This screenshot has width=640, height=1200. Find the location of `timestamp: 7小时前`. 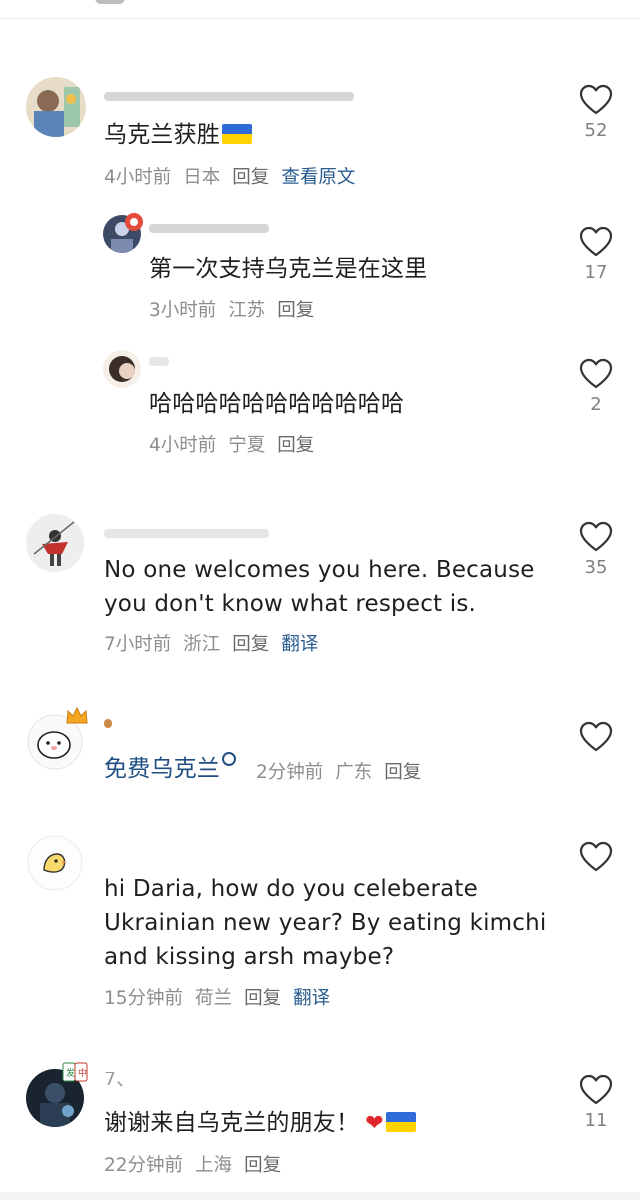

timestamp: 7小时前 is located at coordinates (138, 644).